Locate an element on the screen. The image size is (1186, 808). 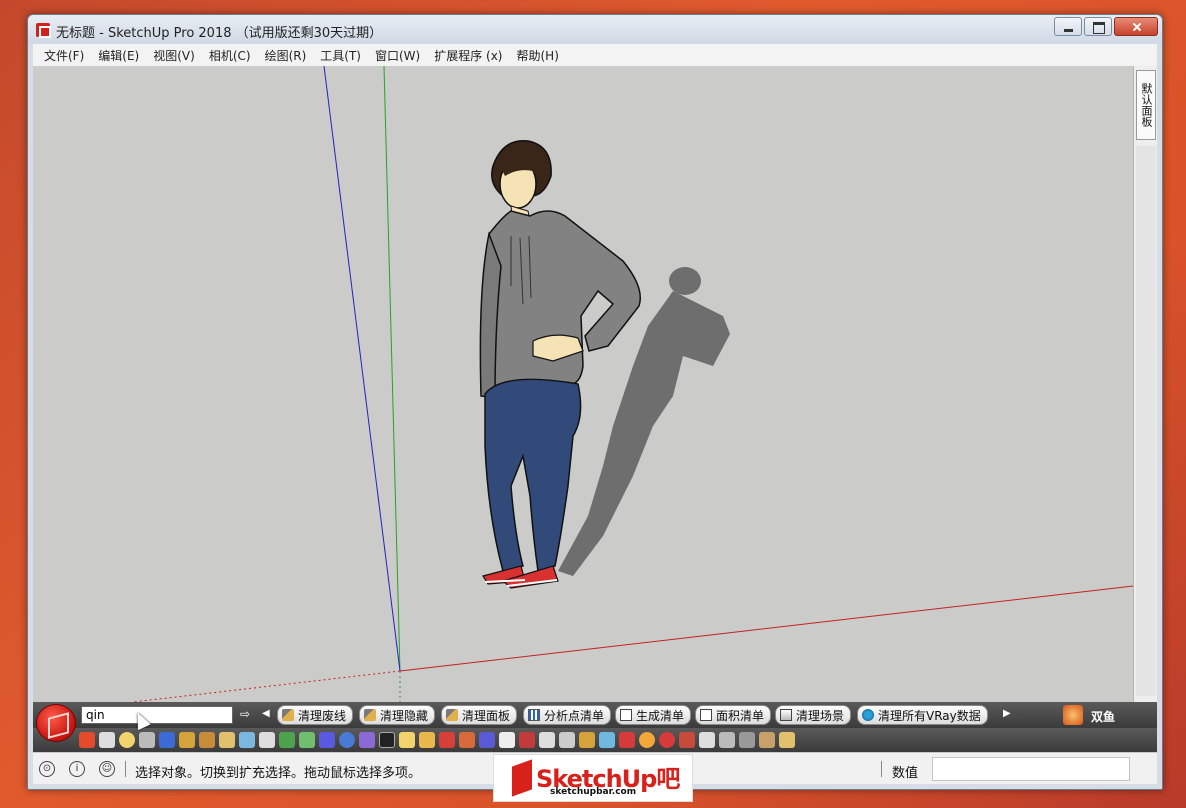
note-tool-icon is located at coordinates (407, 740).